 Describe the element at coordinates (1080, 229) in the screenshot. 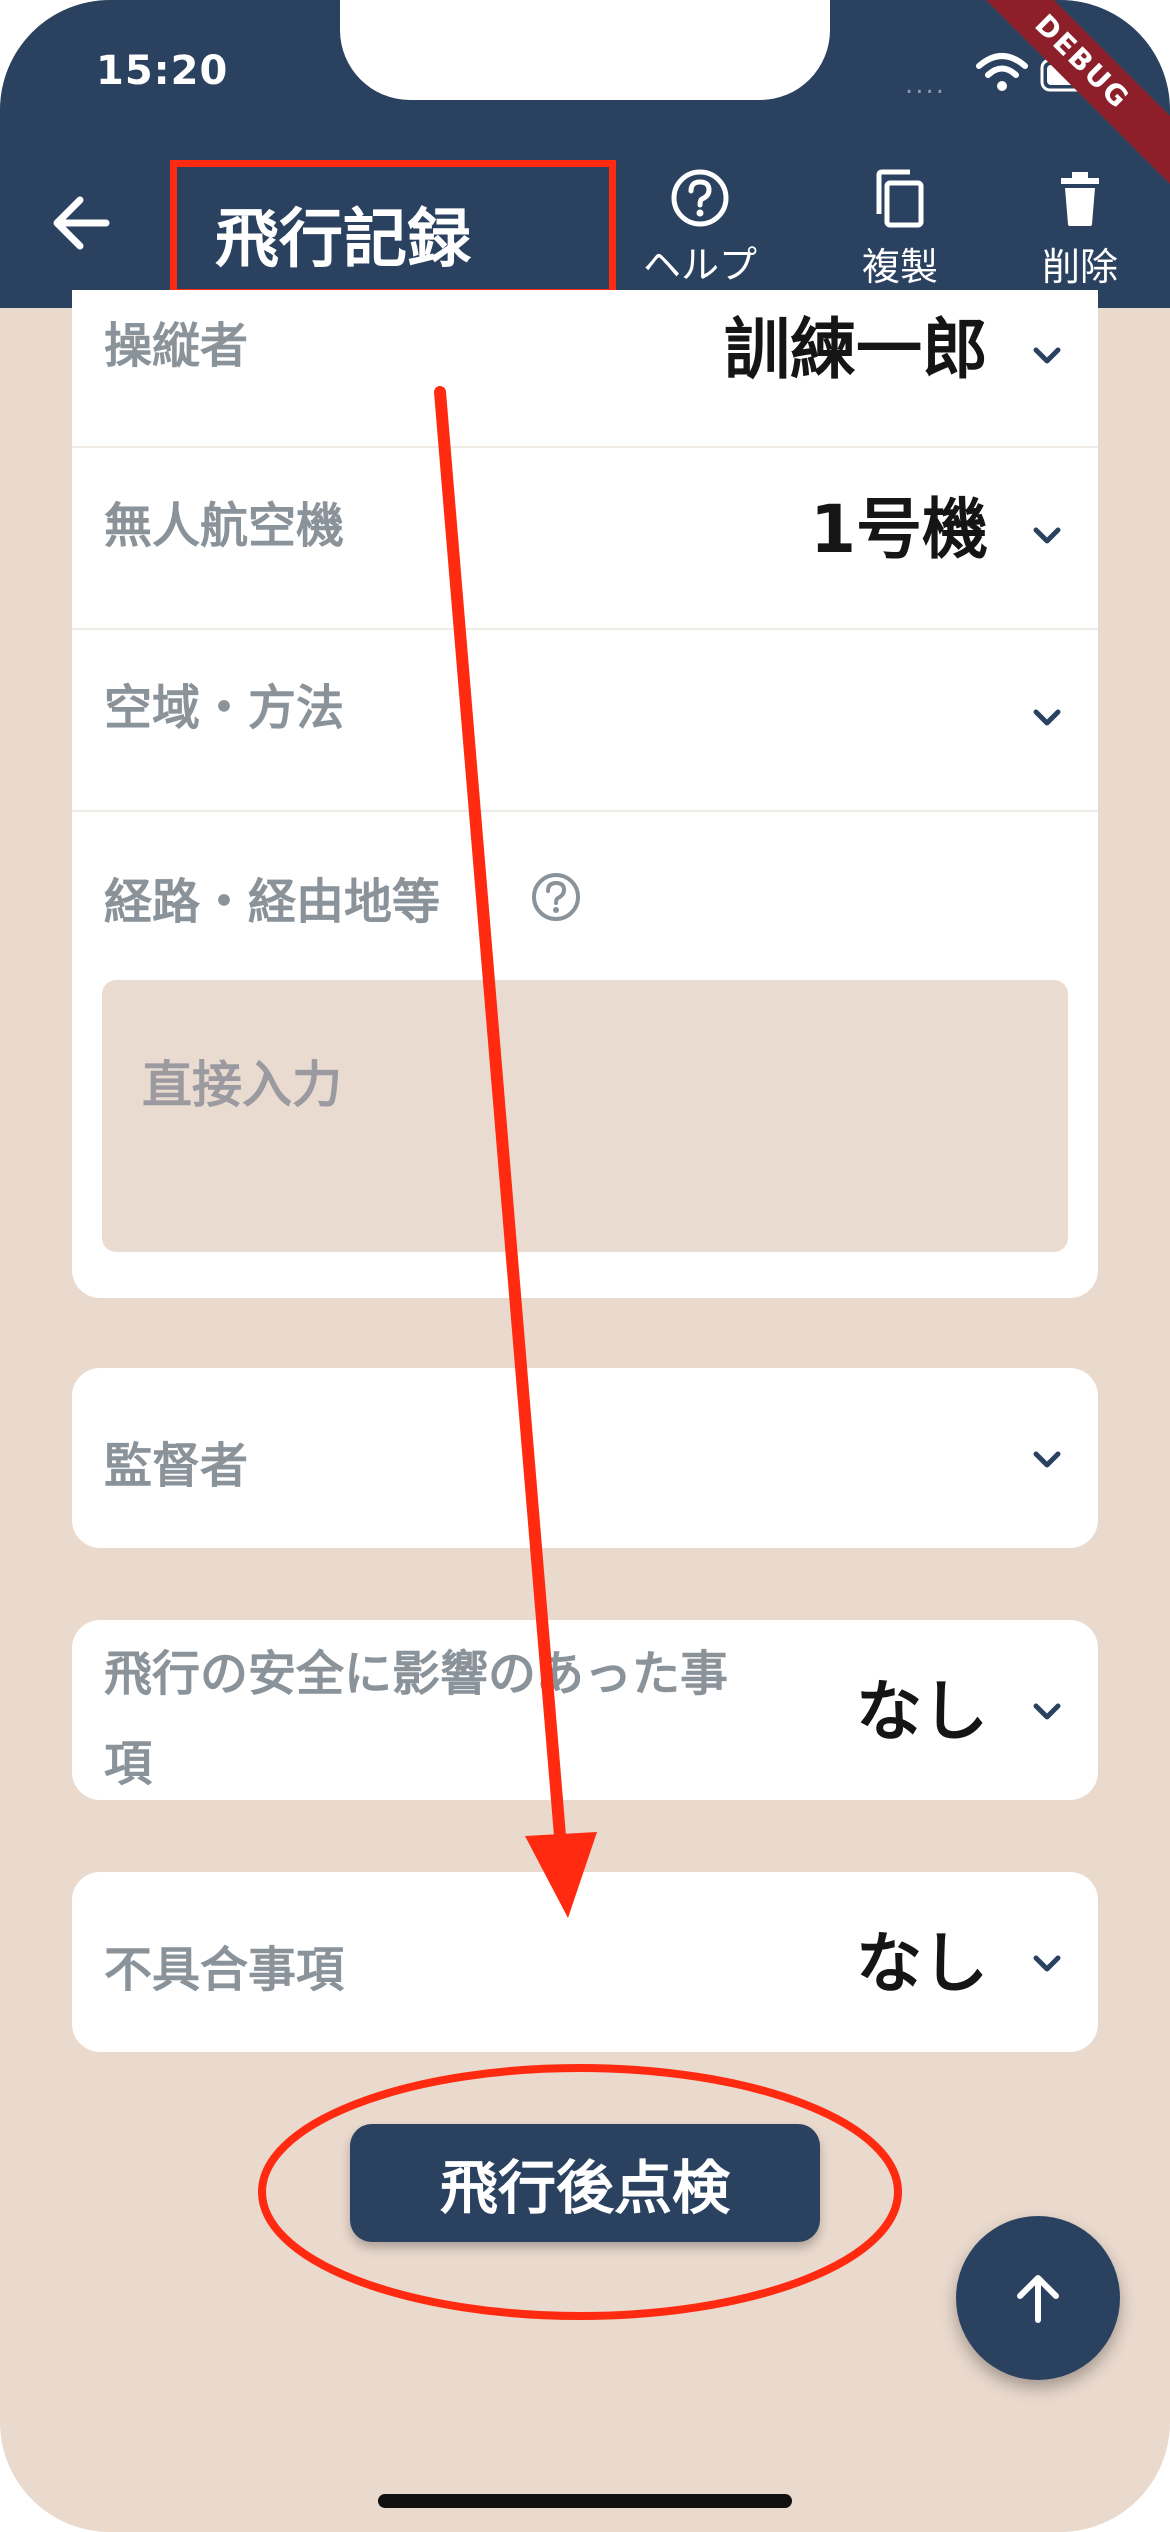

I see `delete-button: 削除` at that location.